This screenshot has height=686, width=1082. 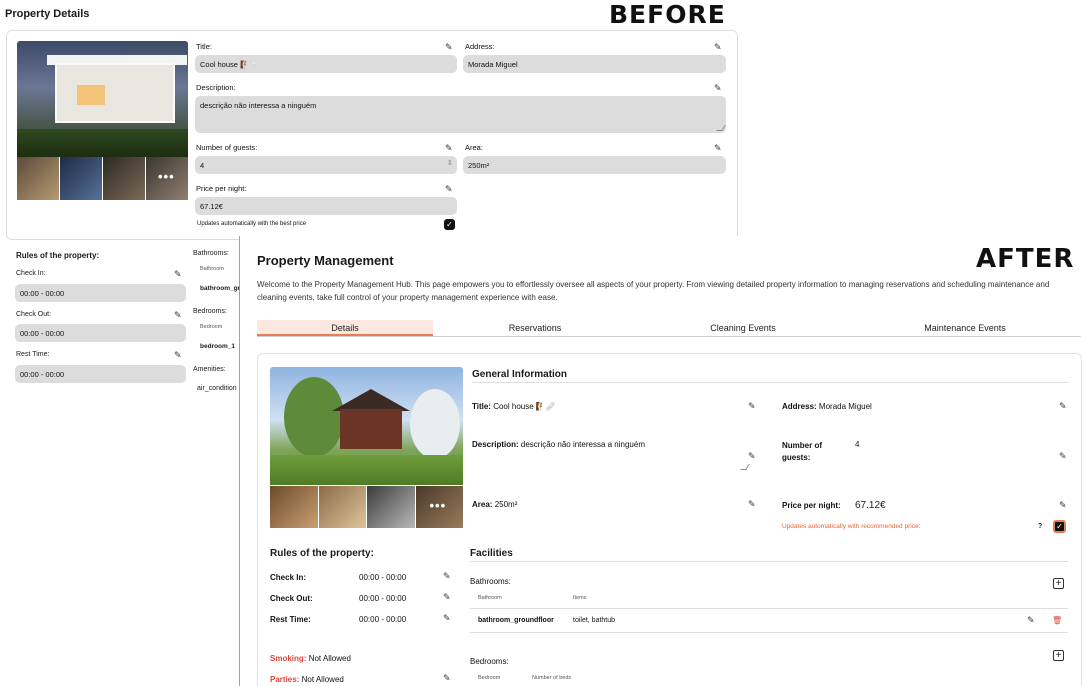 I want to click on before-check-in-field: 00:00 - 00:00, so click(x=100, y=293).